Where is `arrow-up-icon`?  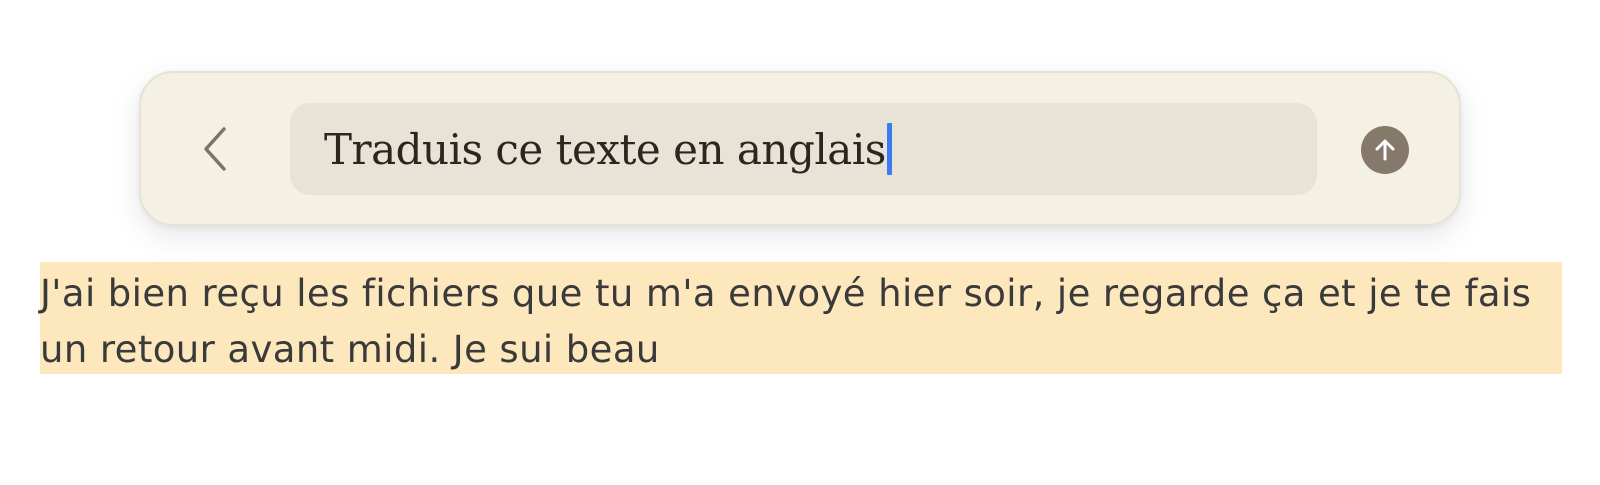
arrow-up-icon is located at coordinates (1385, 150).